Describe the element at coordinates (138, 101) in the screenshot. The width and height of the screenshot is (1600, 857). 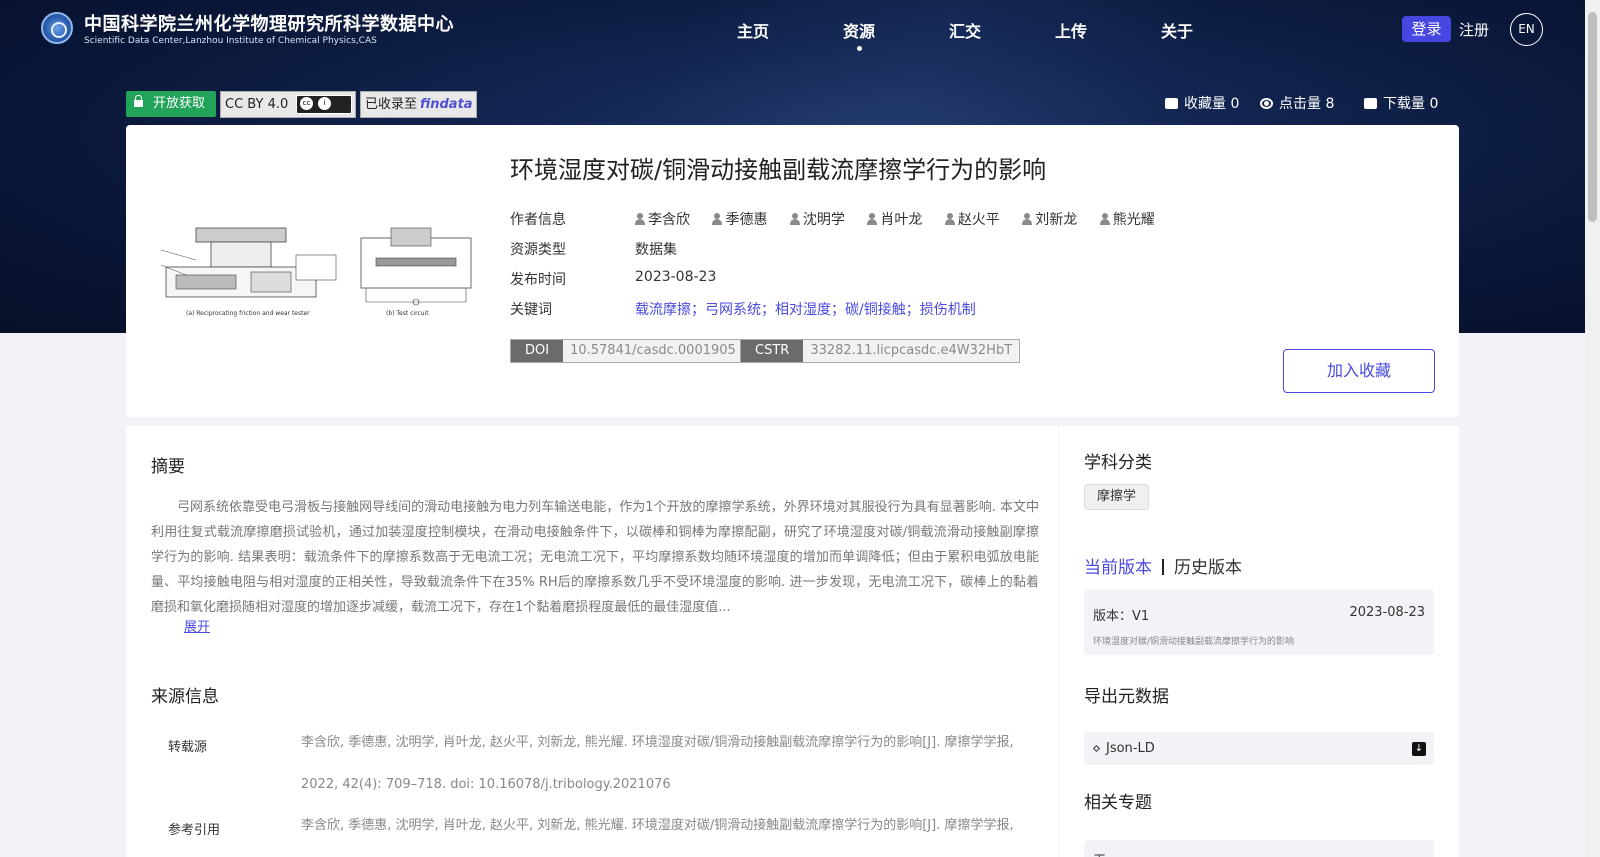
I see `unlock-icon` at that location.